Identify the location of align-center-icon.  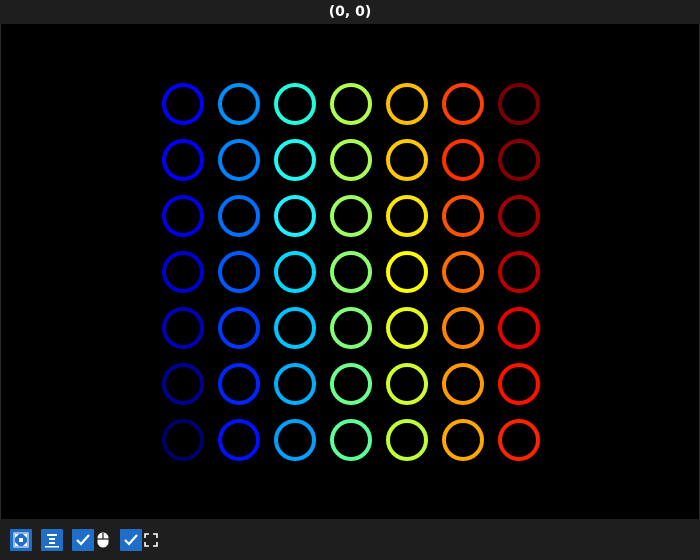
(52, 541).